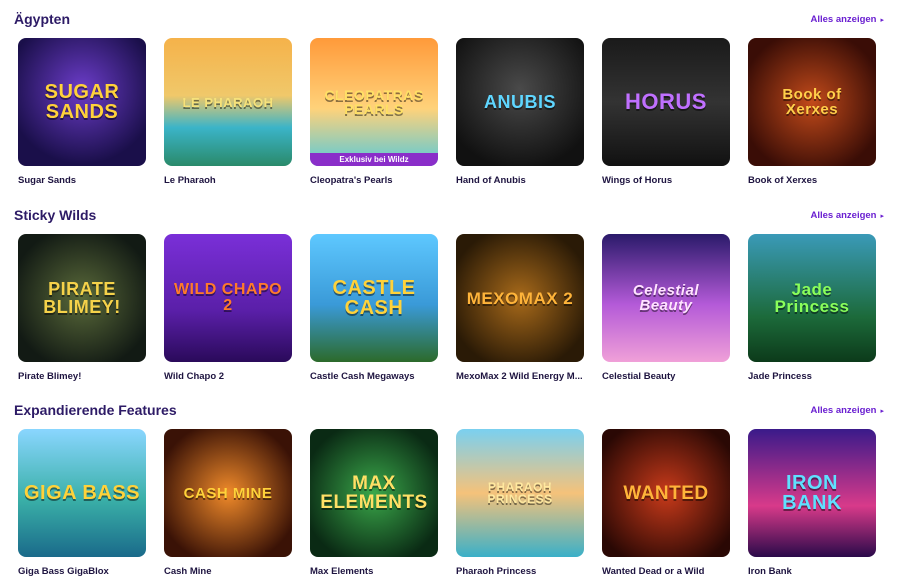  I want to click on game-tile: LE PHARAOH Le Pharaoh, so click(228, 112).